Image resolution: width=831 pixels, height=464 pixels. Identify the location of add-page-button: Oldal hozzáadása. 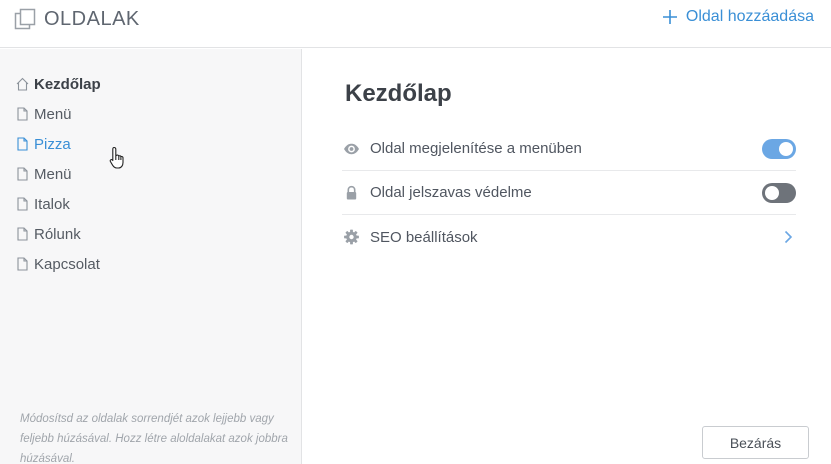
(738, 17).